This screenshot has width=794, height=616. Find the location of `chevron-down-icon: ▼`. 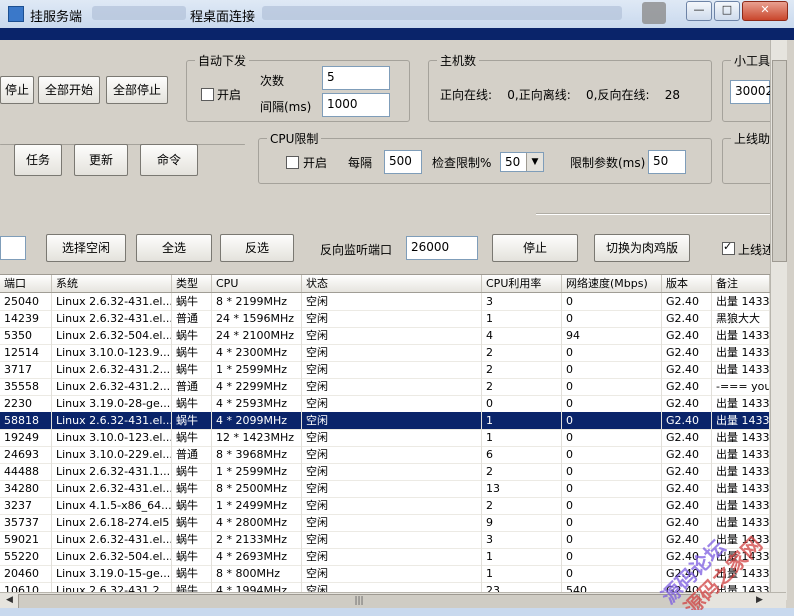

chevron-down-icon: ▼ is located at coordinates (534, 162).